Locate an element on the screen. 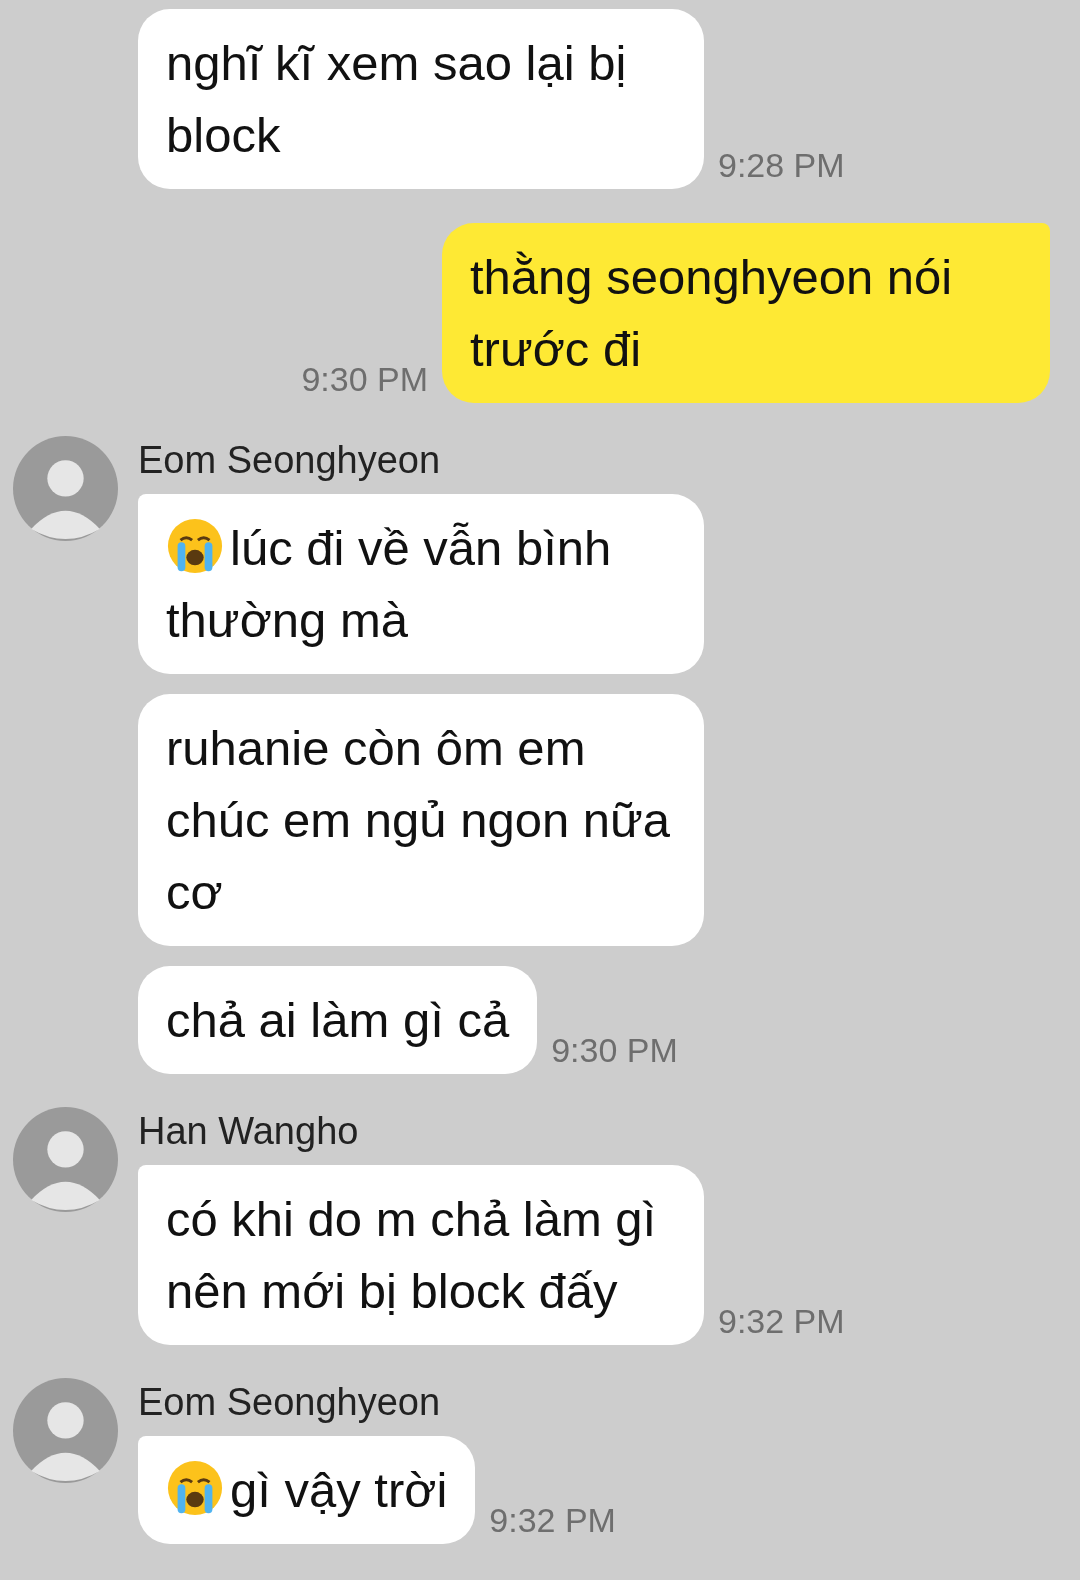  message-bubble: ruhanie còn ôm em chúc em ngủ ngon nữa cơ is located at coordinates (421, 820).